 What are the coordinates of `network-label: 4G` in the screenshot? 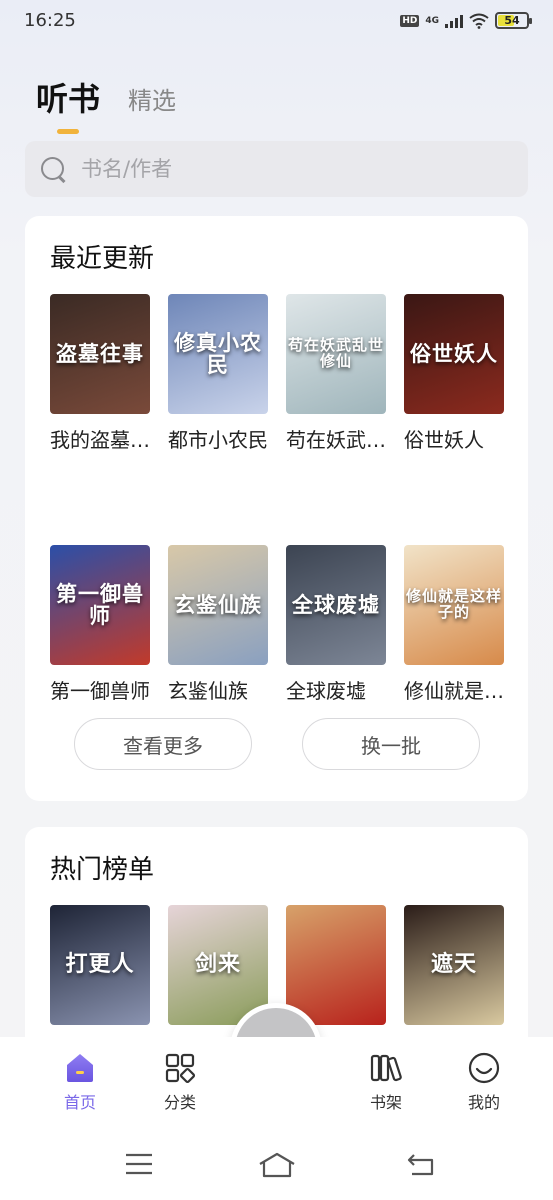 It's located at (432, 20).